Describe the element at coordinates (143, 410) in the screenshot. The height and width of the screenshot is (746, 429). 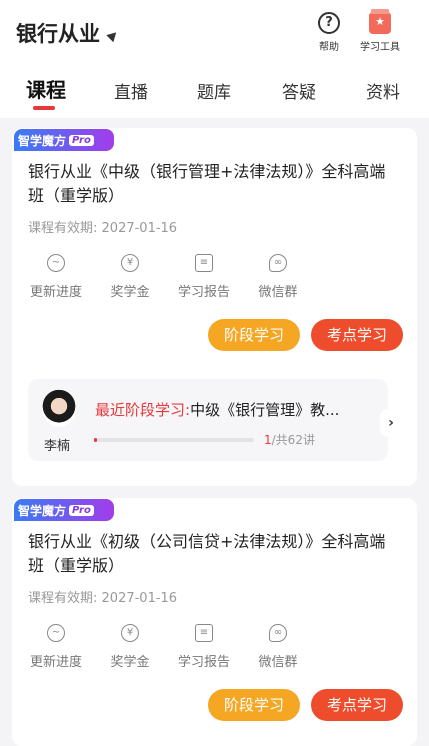
I see `recent-prefix: 最近阶段学习:` at that location.